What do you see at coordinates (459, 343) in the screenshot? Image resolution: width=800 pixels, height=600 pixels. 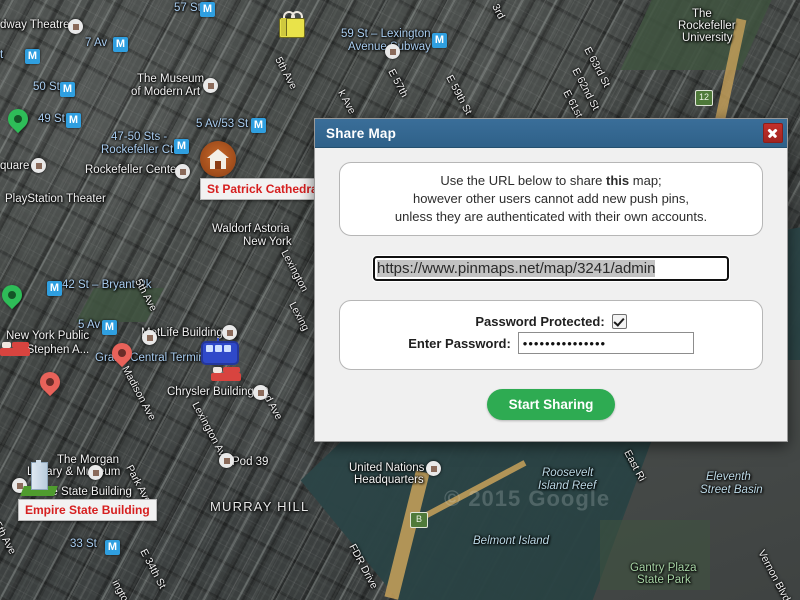 I see `enter-password-label: Enter Password:` at bounding box center [459, 343].